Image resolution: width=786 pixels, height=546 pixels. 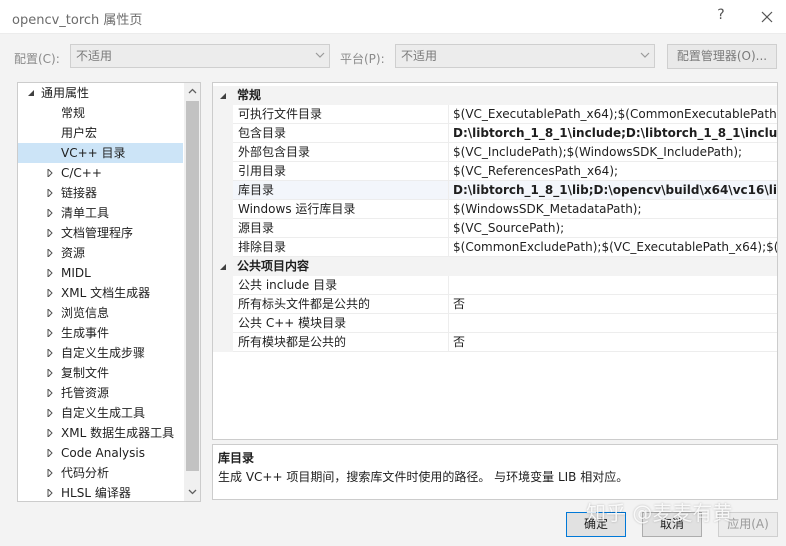 What do you see at coordinates (419, 56) in the screenshot?
I see `platform-value: 不适用` at bounding box center [419, 56].